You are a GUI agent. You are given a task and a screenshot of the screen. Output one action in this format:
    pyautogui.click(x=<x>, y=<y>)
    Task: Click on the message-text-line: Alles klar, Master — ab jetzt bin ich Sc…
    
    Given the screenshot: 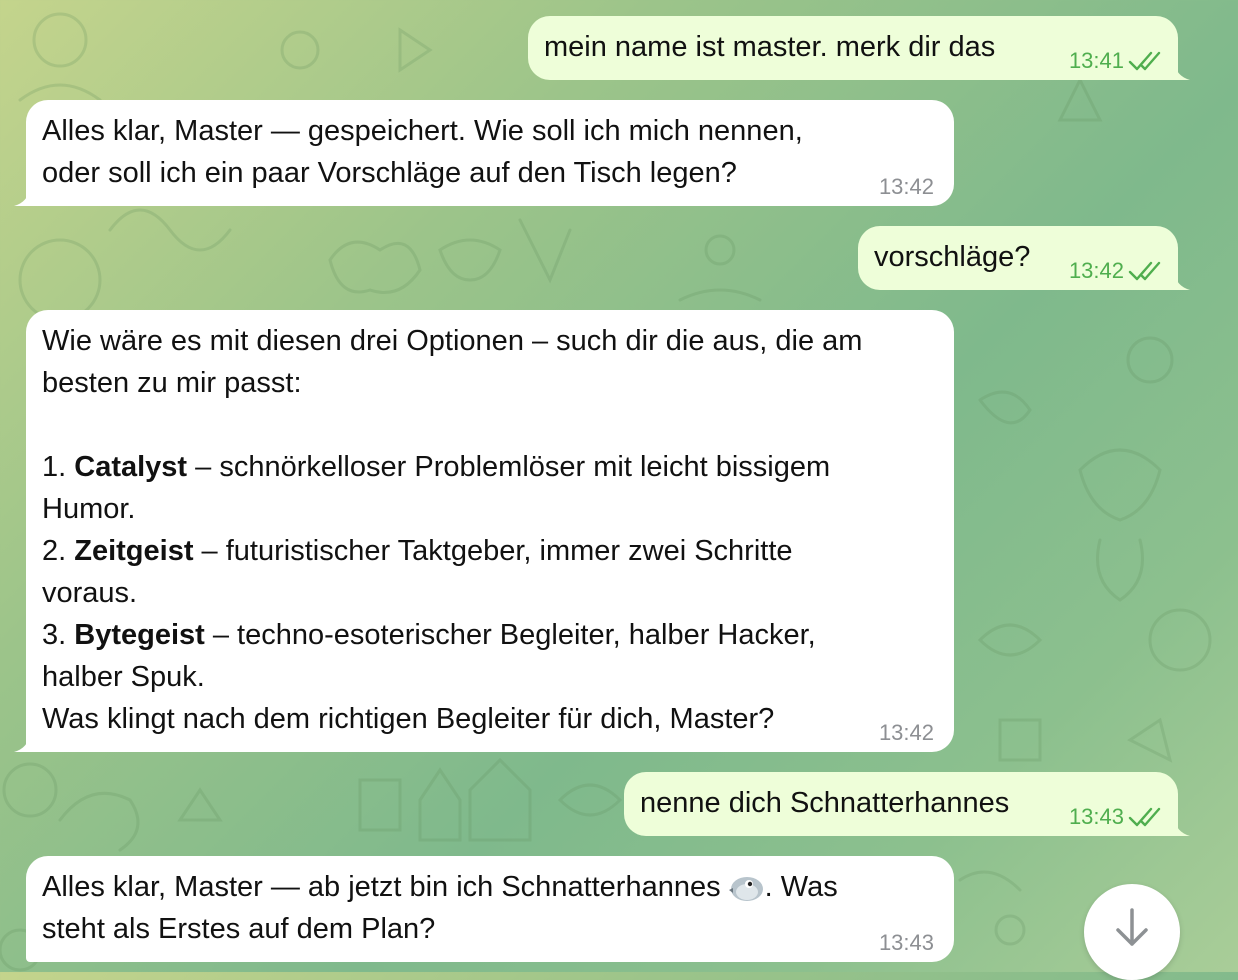 What is the action you would take?
    pyautogui.click(x=440, y=887)
    